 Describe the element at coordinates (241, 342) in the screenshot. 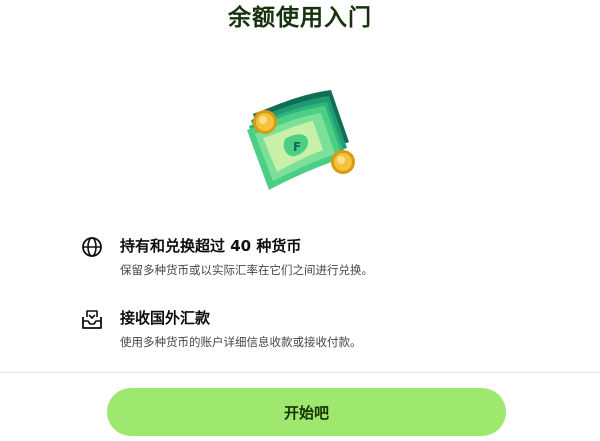

I see `feature-description: 使用多种货币的账户详细信息收款或接收付款。` at that location.